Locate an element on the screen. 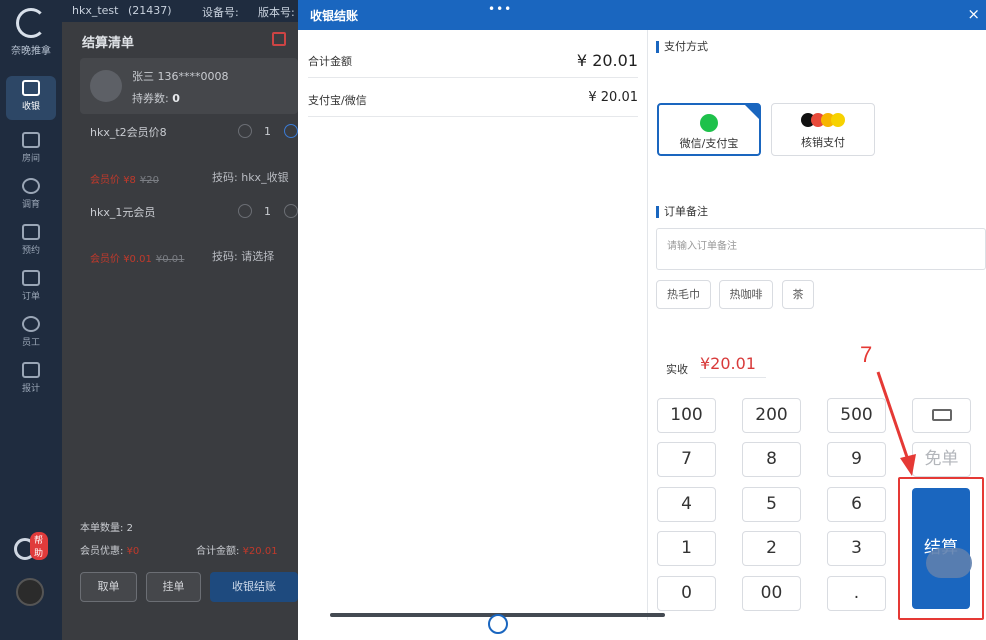 Image resolution: width=986 pixels, height=640 pixels. top-info-bar: hkx_test (21437) 设备号: 版本号: 1.4.1 is located at coordinates (180, 11).